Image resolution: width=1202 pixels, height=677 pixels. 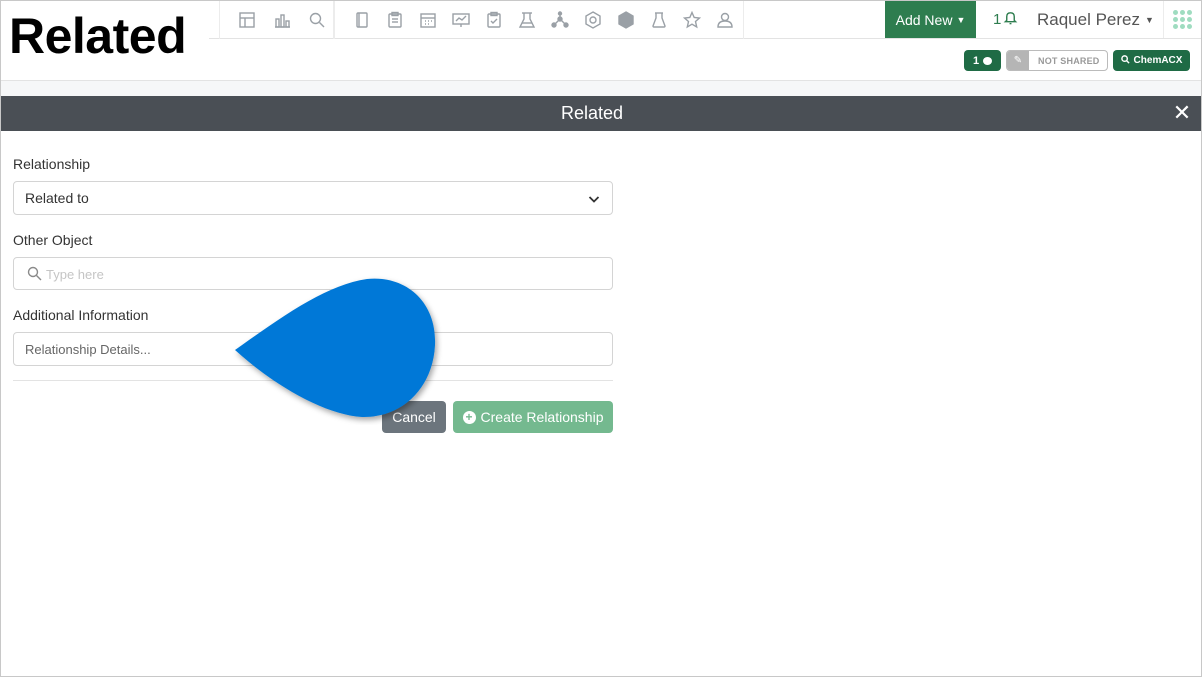 I want to click on plus-circle-icon: +, so click(x=469, y=417).